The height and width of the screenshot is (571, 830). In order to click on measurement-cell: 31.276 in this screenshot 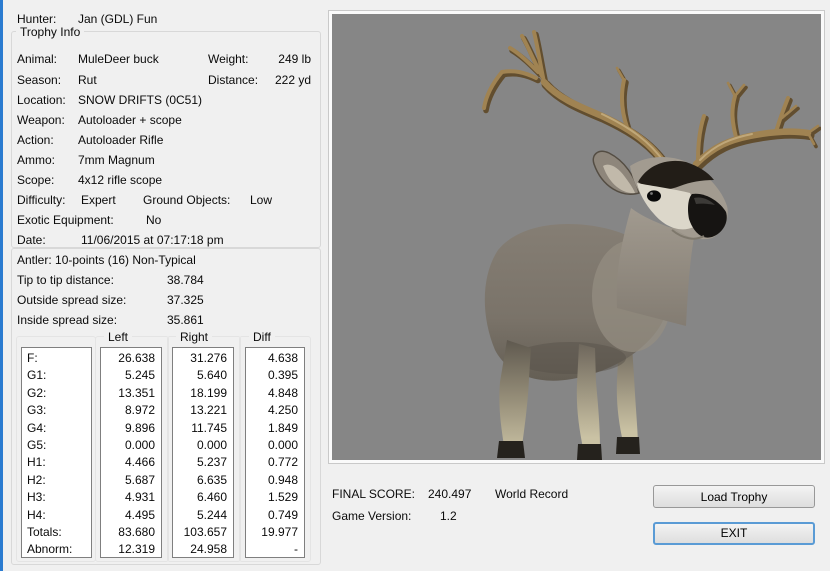, I will do `click(208, 358)`.